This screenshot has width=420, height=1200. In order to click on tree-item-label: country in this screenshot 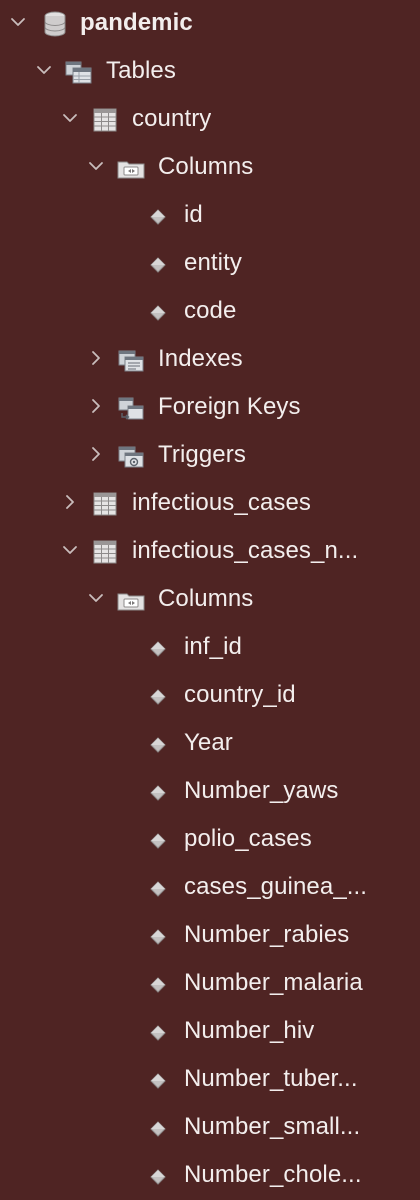, I will do `click(172, 118)`.